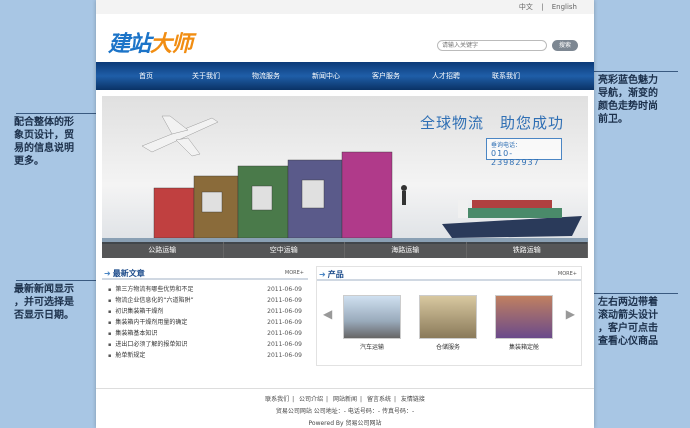  I want to click on footer-link-news: 网站新闻, so click(345, 399).